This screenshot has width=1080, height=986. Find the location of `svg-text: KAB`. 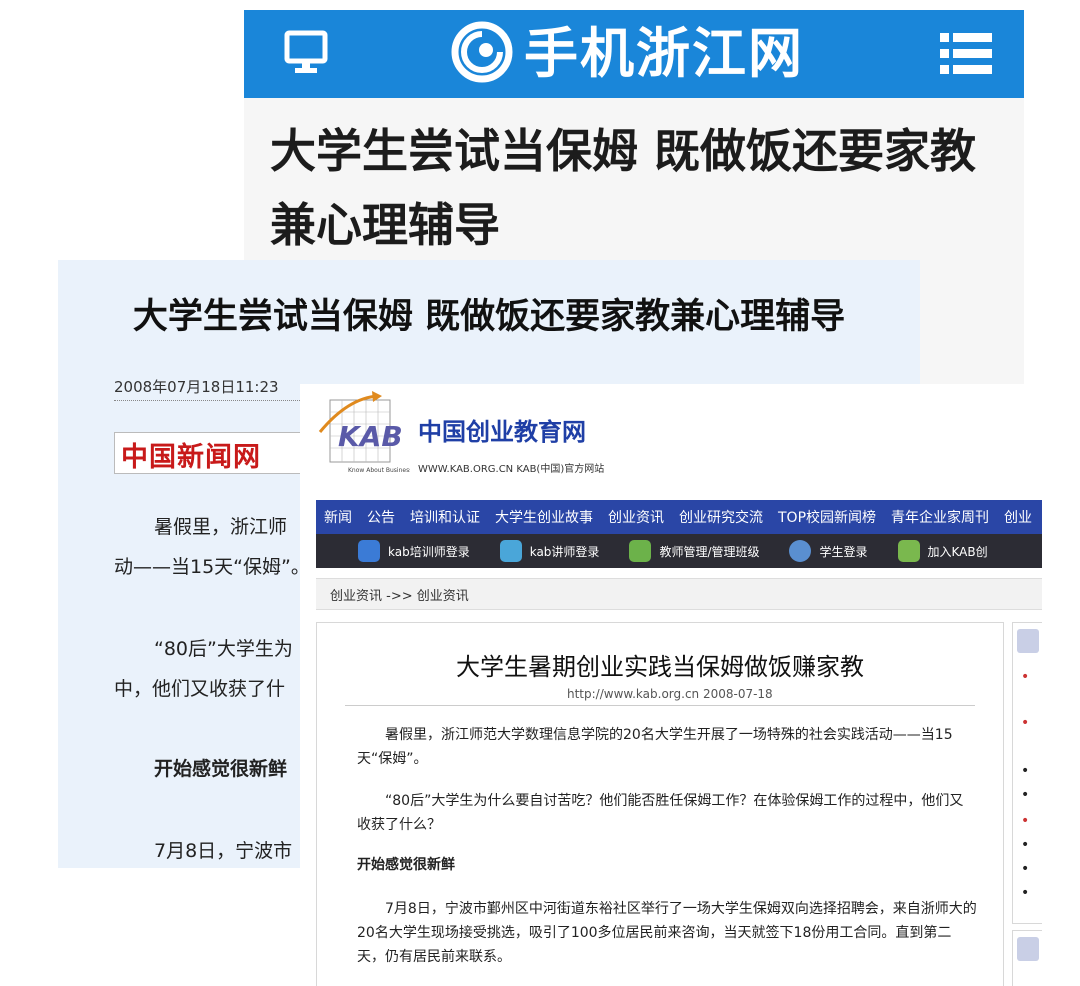

svg-text: KAB is located at coordinates (370, 436).